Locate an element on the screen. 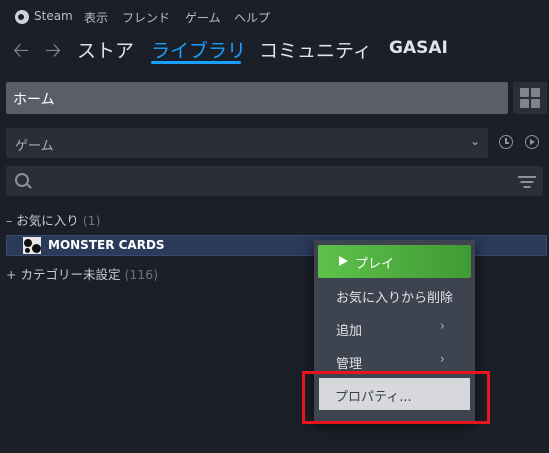 The width and height of the screenshot is (549, 453). favorites-collection-header: – お気に入り (1) is located at coordinates (53, 220).